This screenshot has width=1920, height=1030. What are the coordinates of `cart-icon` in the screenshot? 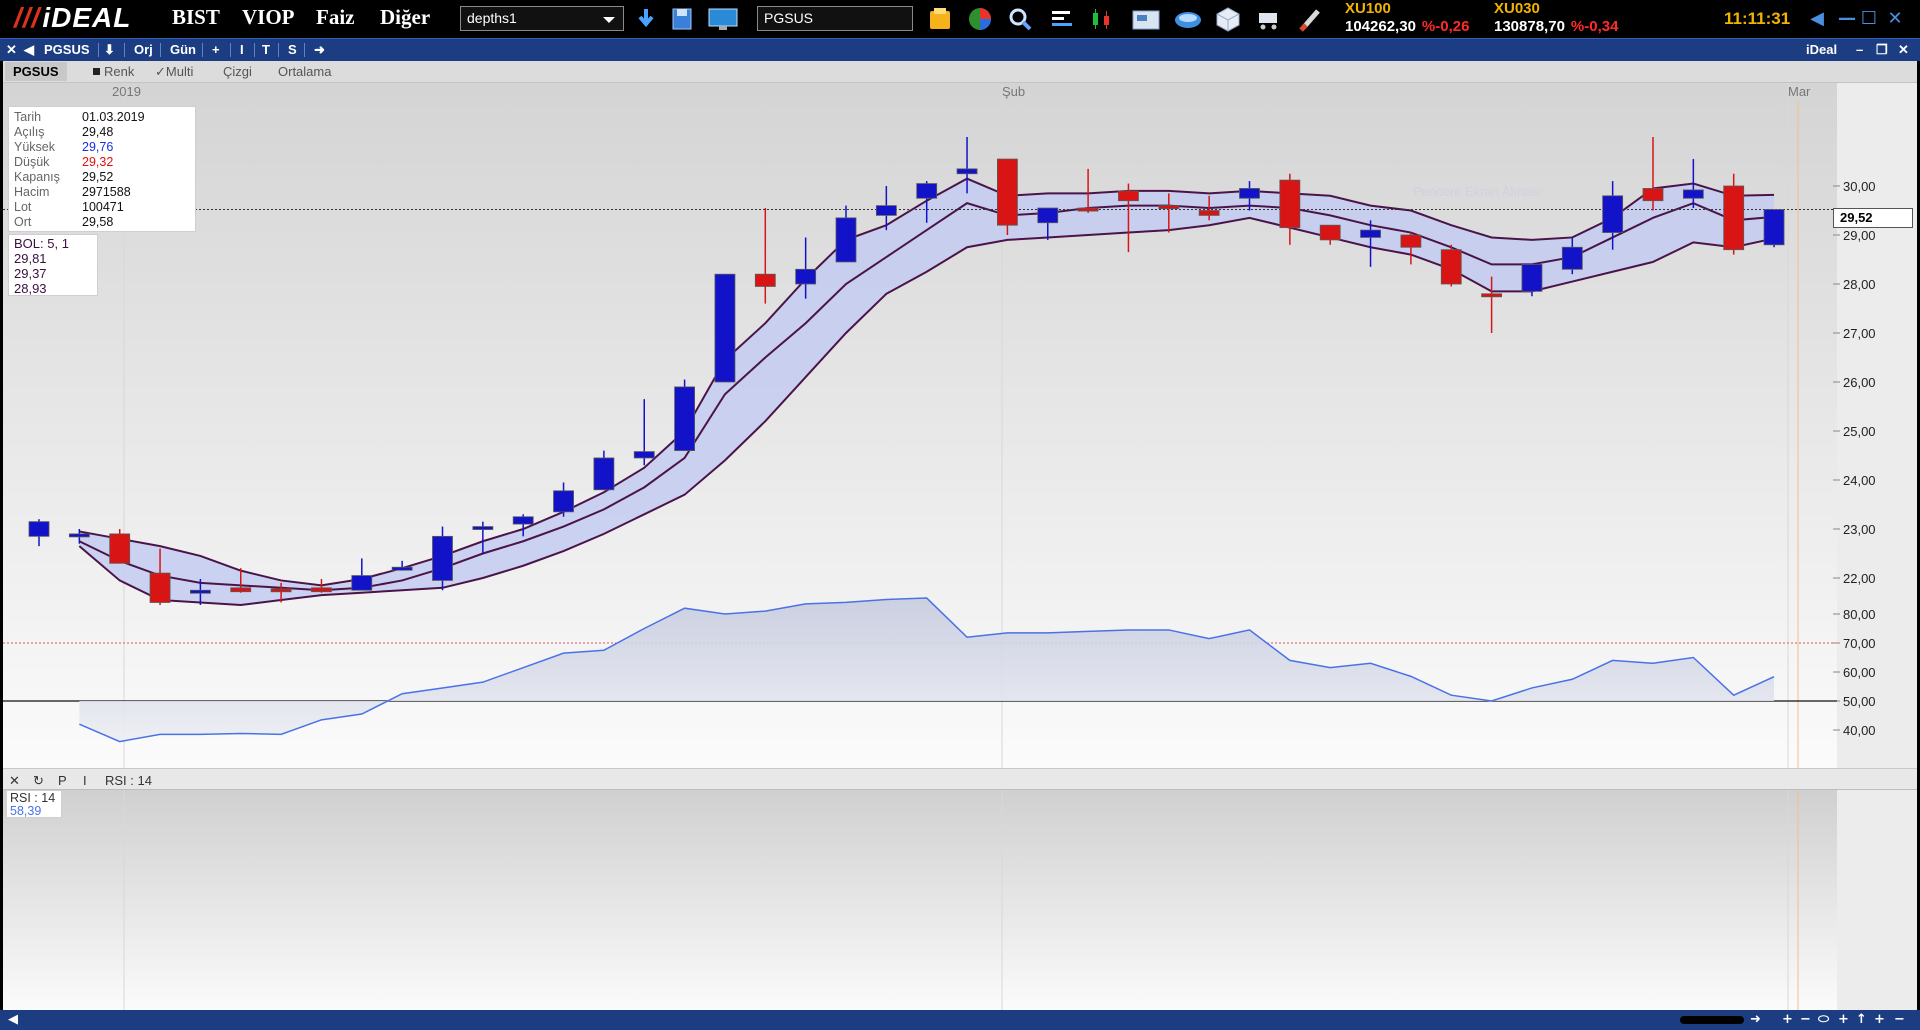 It's located at (1268, 19).